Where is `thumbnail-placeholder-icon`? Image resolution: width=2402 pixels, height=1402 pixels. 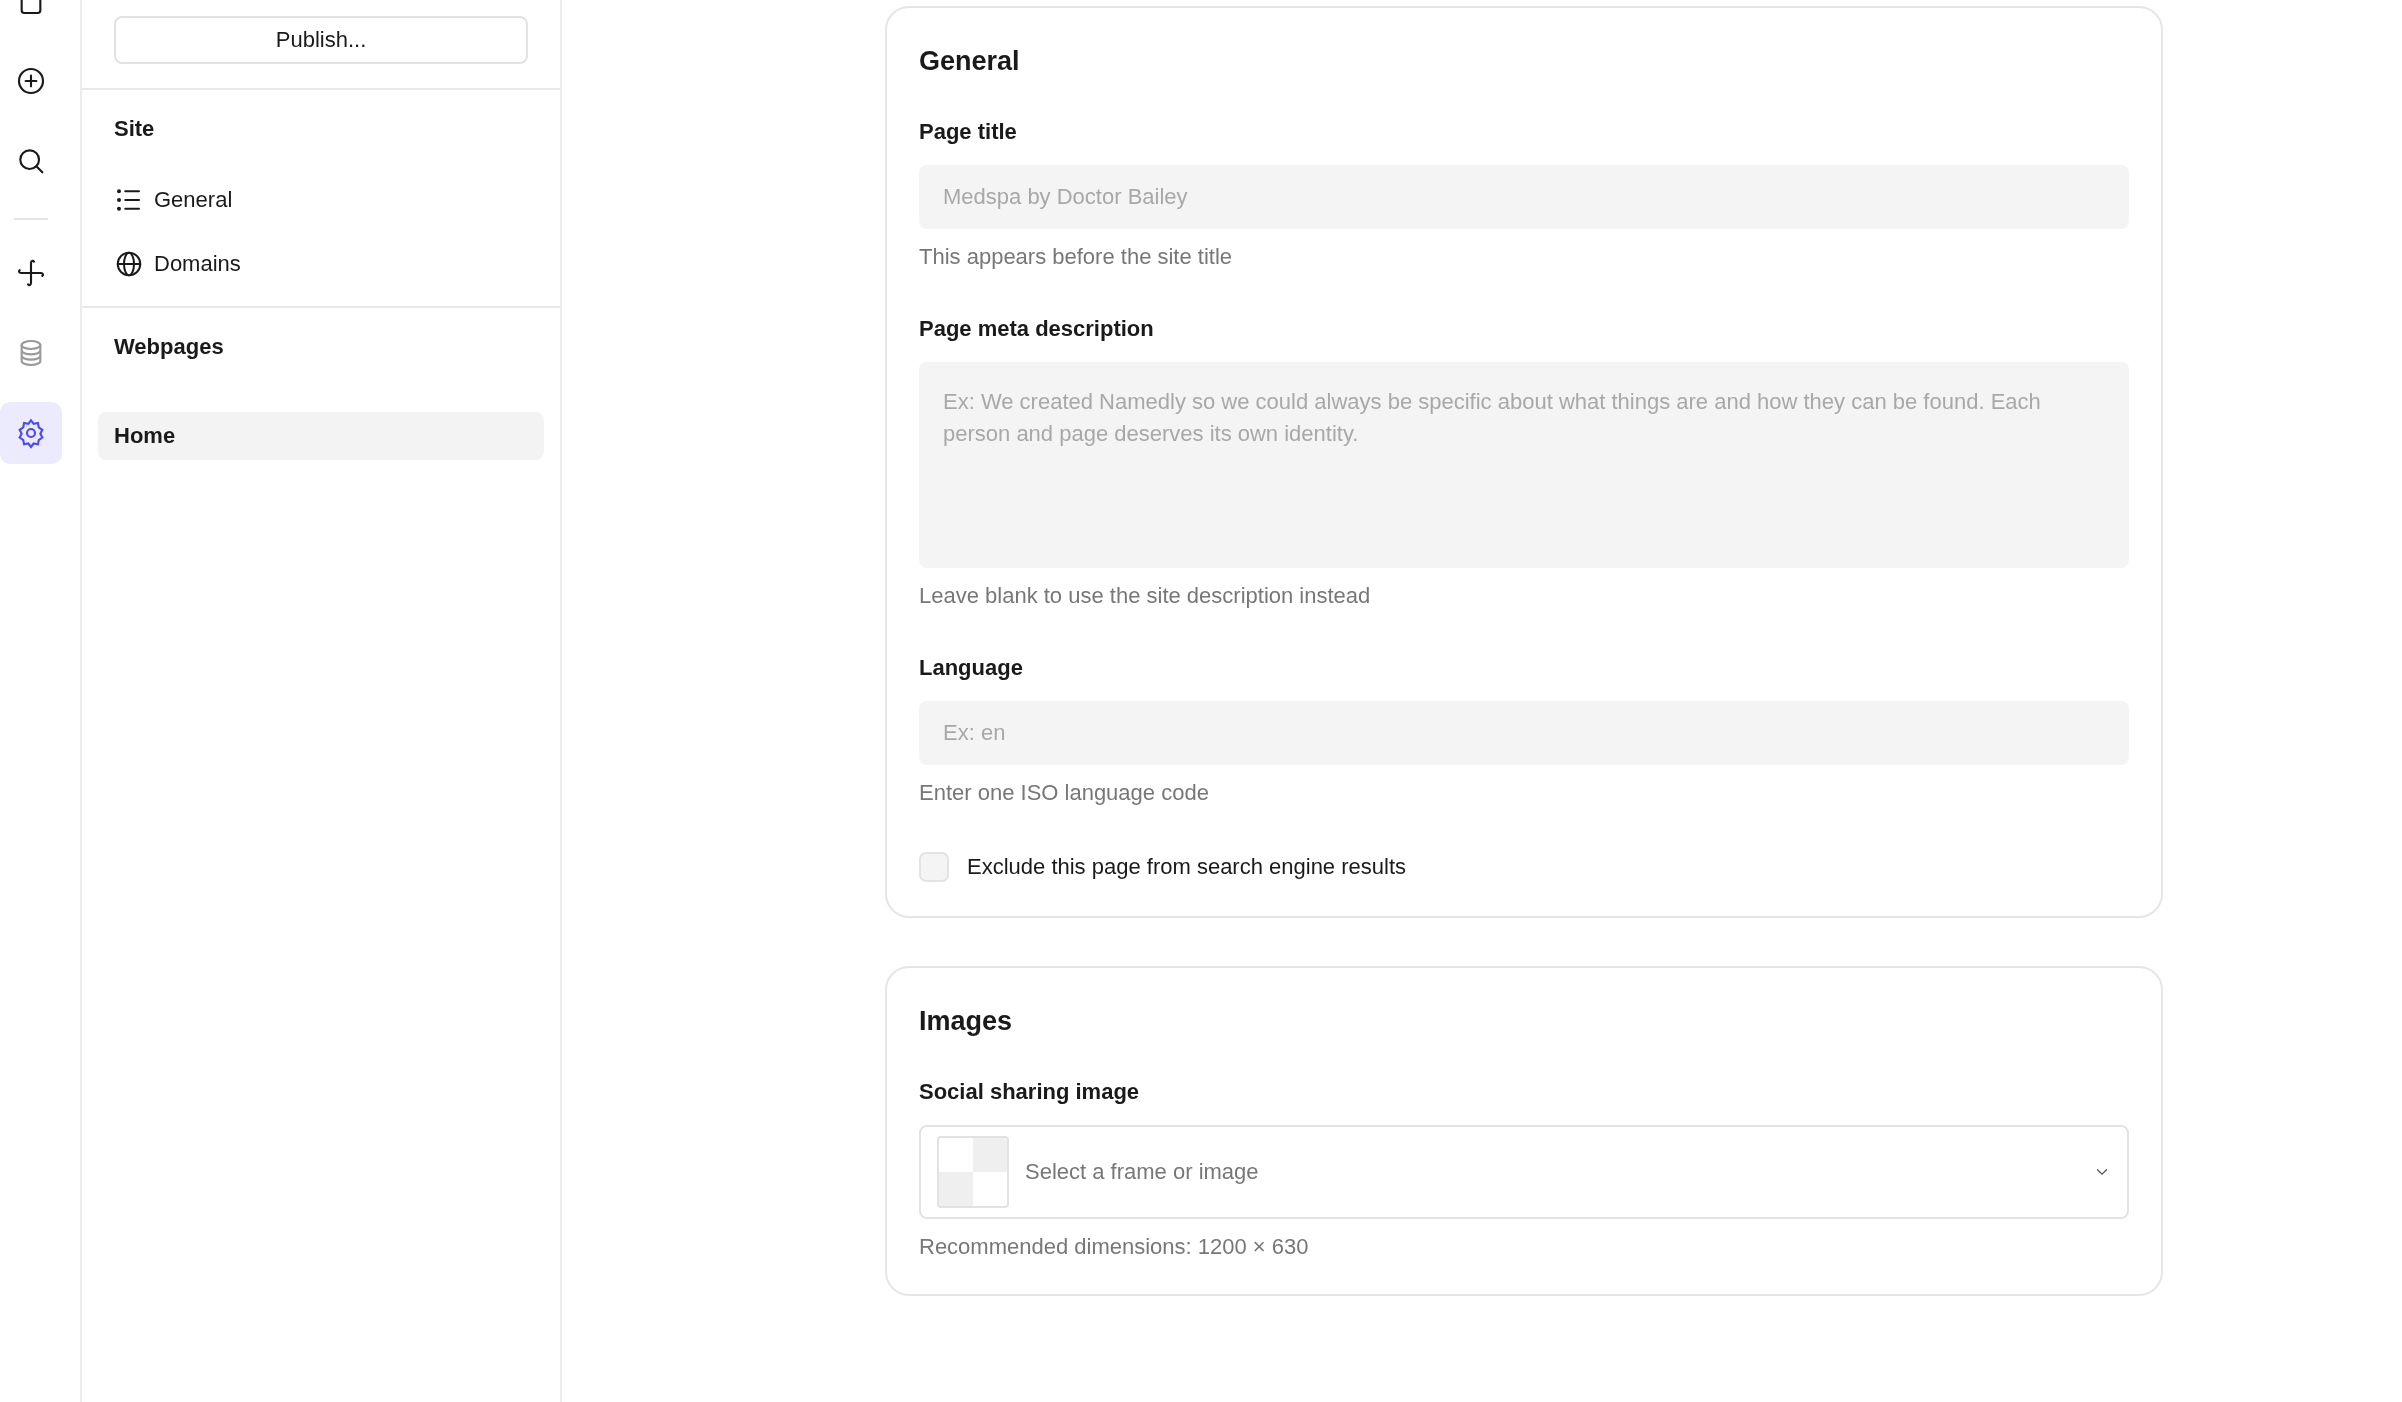 thumbnail-placeholder-icon is located at coordinates (973, 1172).